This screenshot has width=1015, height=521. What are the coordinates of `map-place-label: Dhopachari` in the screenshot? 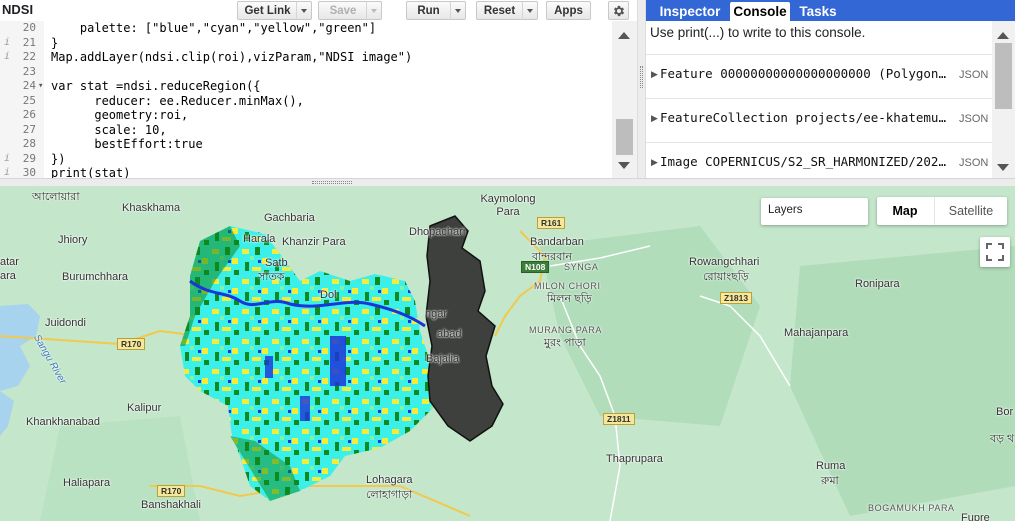 It's located at (437, 232).